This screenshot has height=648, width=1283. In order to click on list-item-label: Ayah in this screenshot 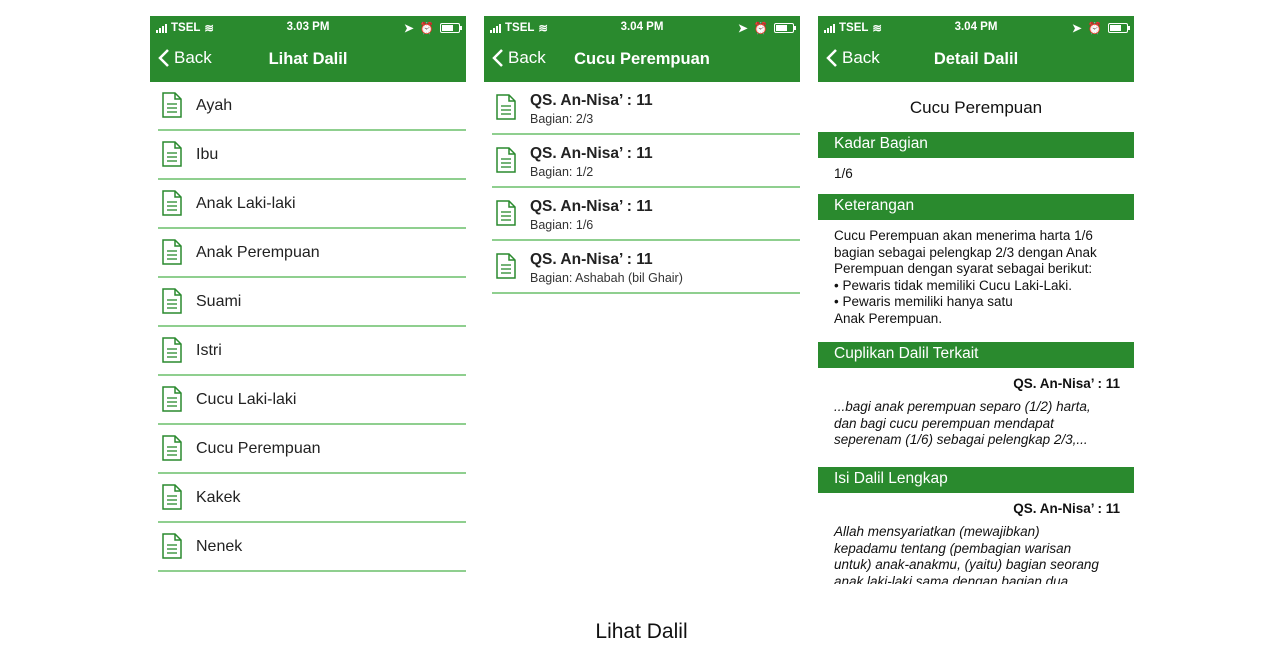, I will do `click(214, 105)`.